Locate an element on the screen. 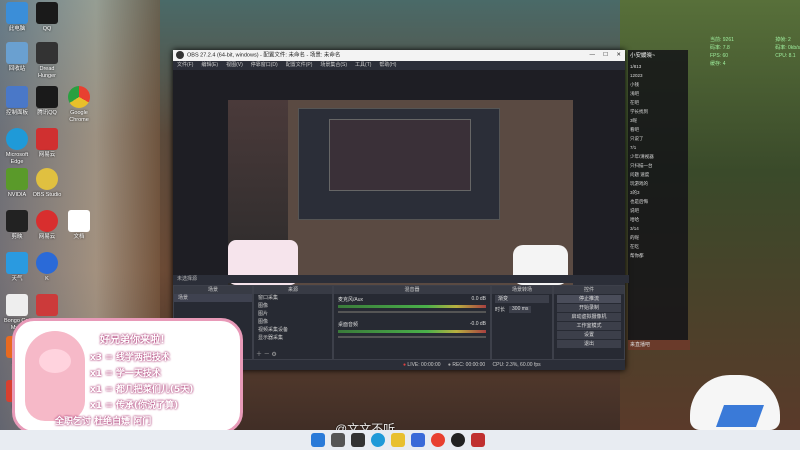 Image resolution: width=800 pixels, height=450 pixels. desktop-icon: 此电脑 is located at coordinates (17, 17).